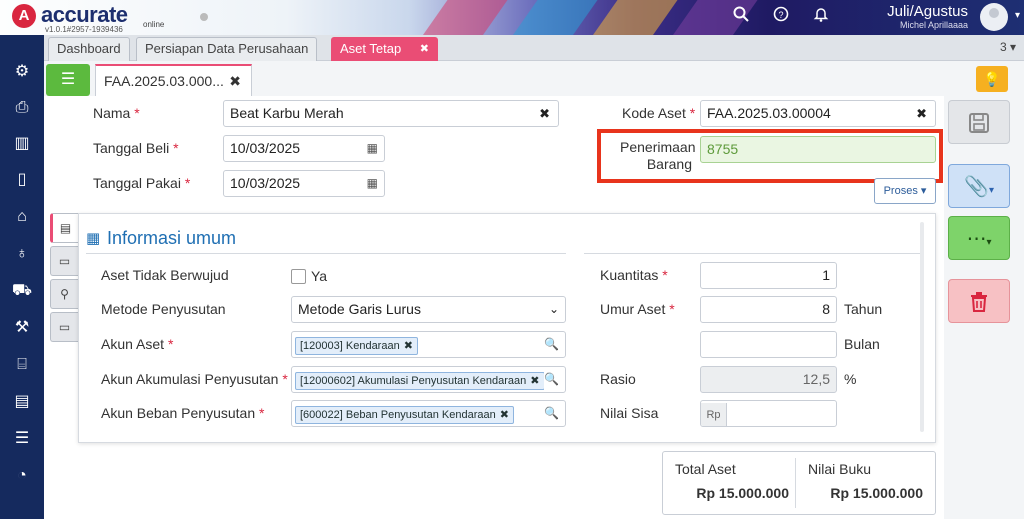  I want to click on printer-icon: ⎙, so click(22, 108).